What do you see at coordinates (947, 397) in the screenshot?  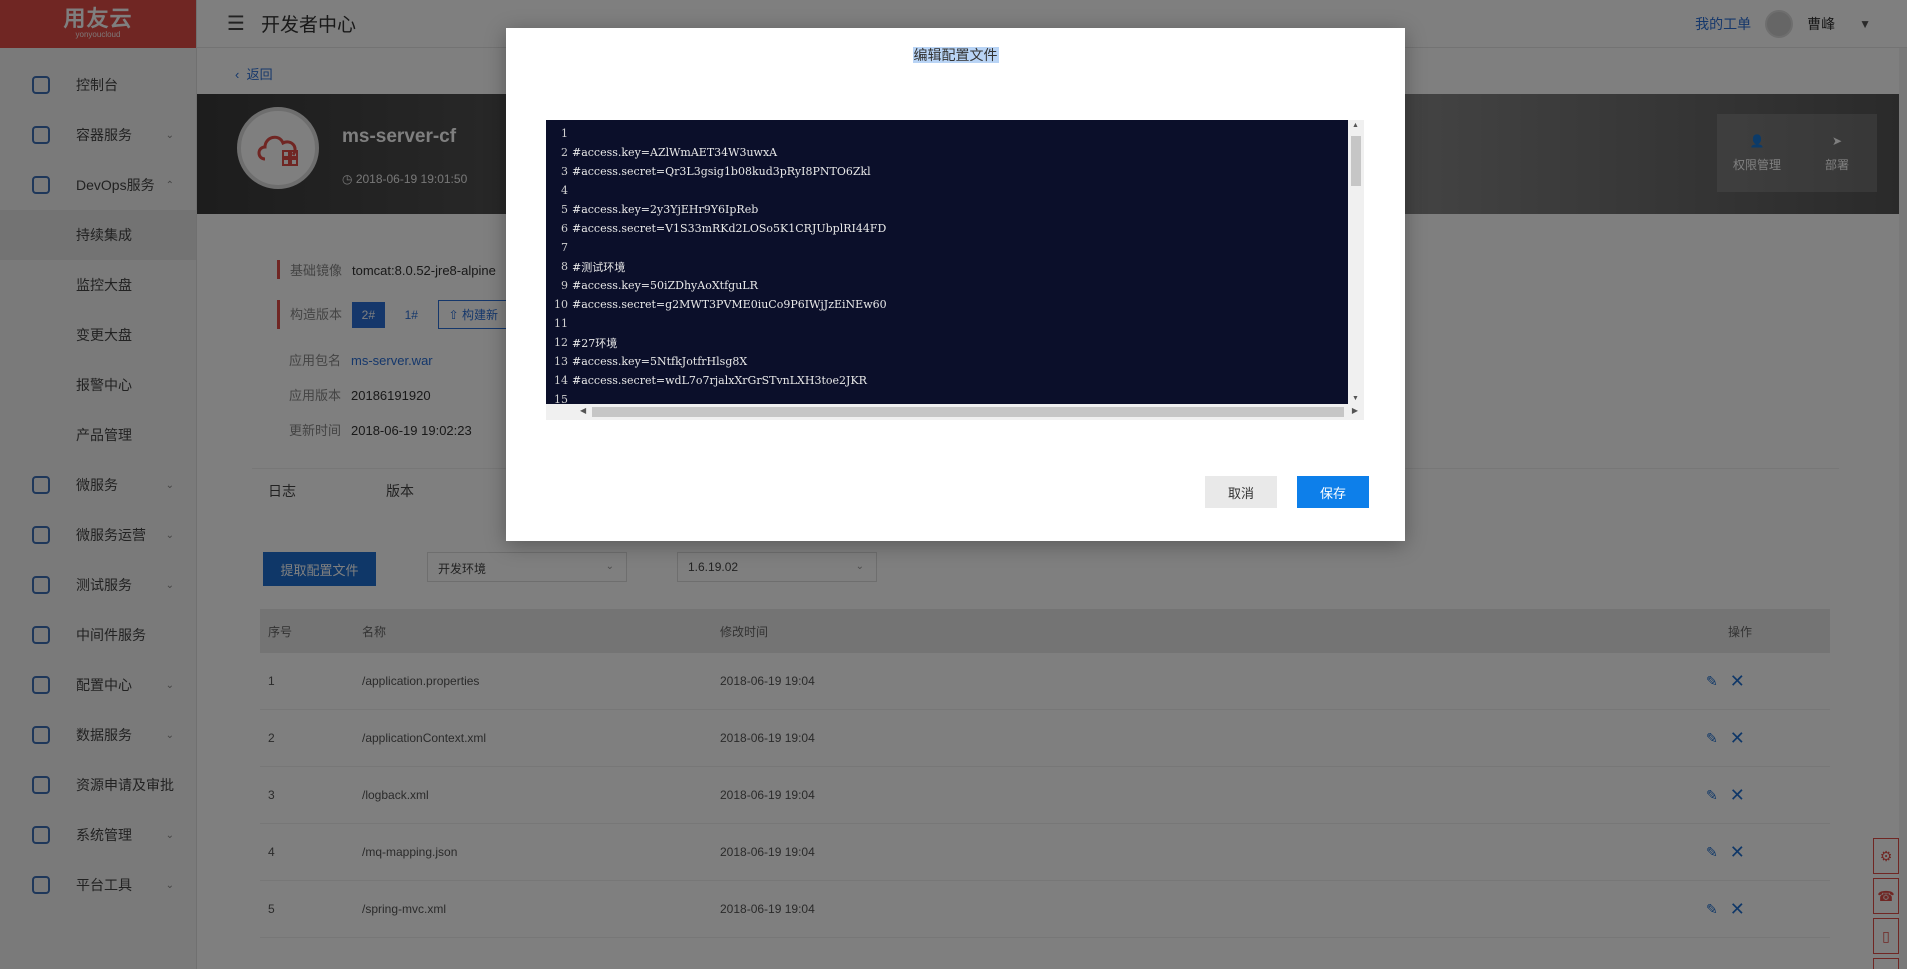 I see `code-line: 15` at bounding box center [947, 397].